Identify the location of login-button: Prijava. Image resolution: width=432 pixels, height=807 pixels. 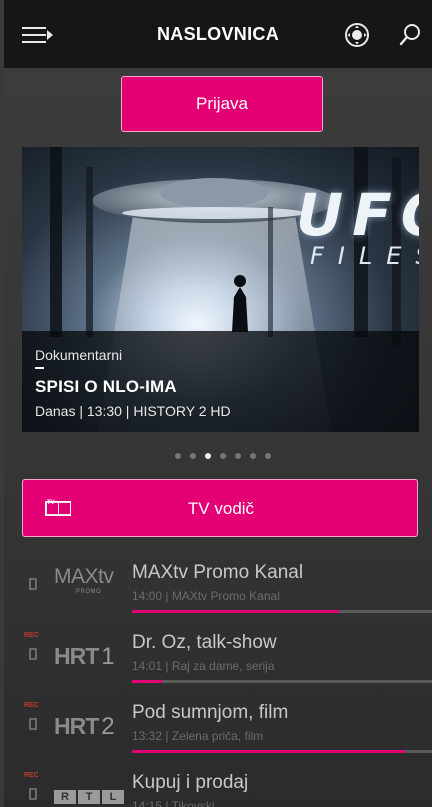
(222, 104).